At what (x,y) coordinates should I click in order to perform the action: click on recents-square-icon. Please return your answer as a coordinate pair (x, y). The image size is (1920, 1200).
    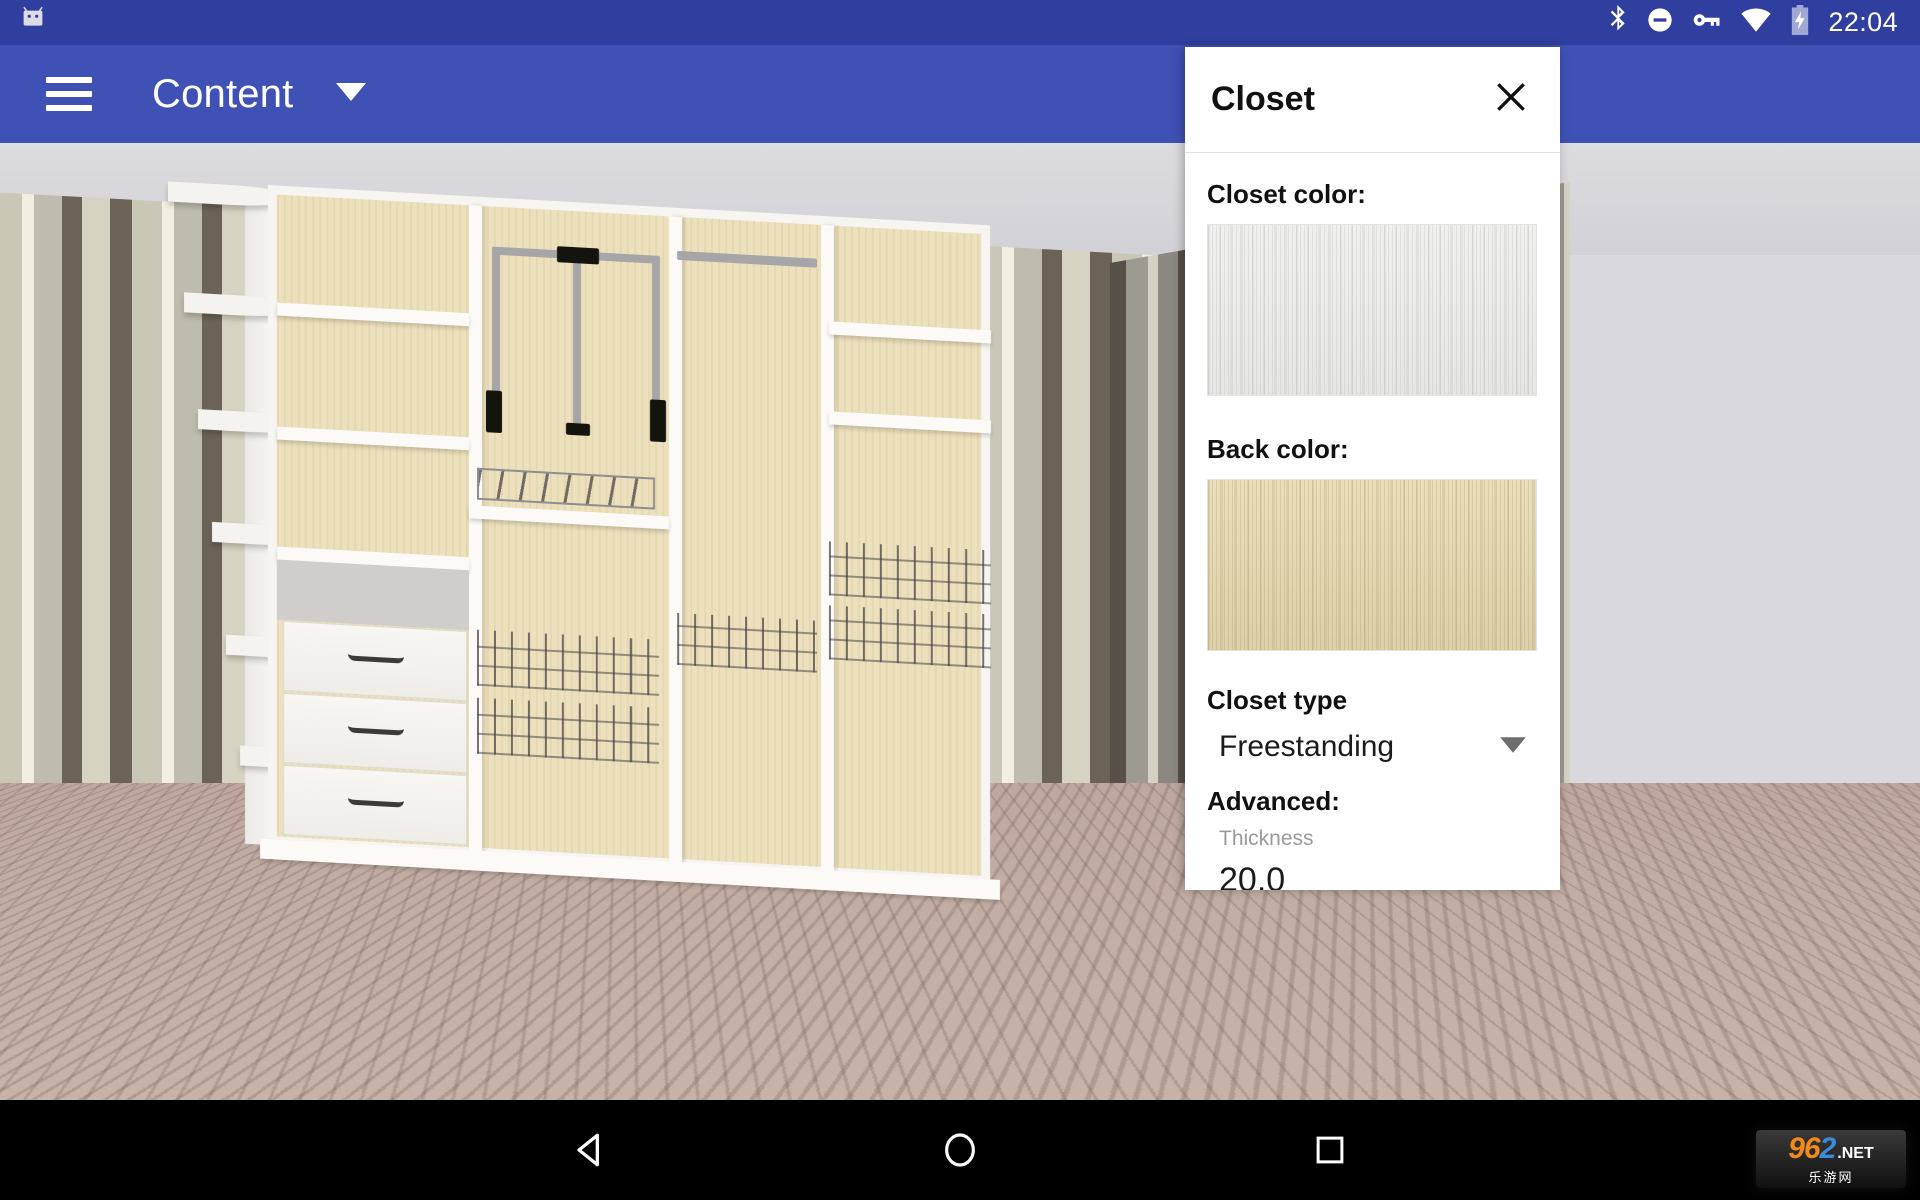
    Looking at the image, I should click on (1330, 1150).